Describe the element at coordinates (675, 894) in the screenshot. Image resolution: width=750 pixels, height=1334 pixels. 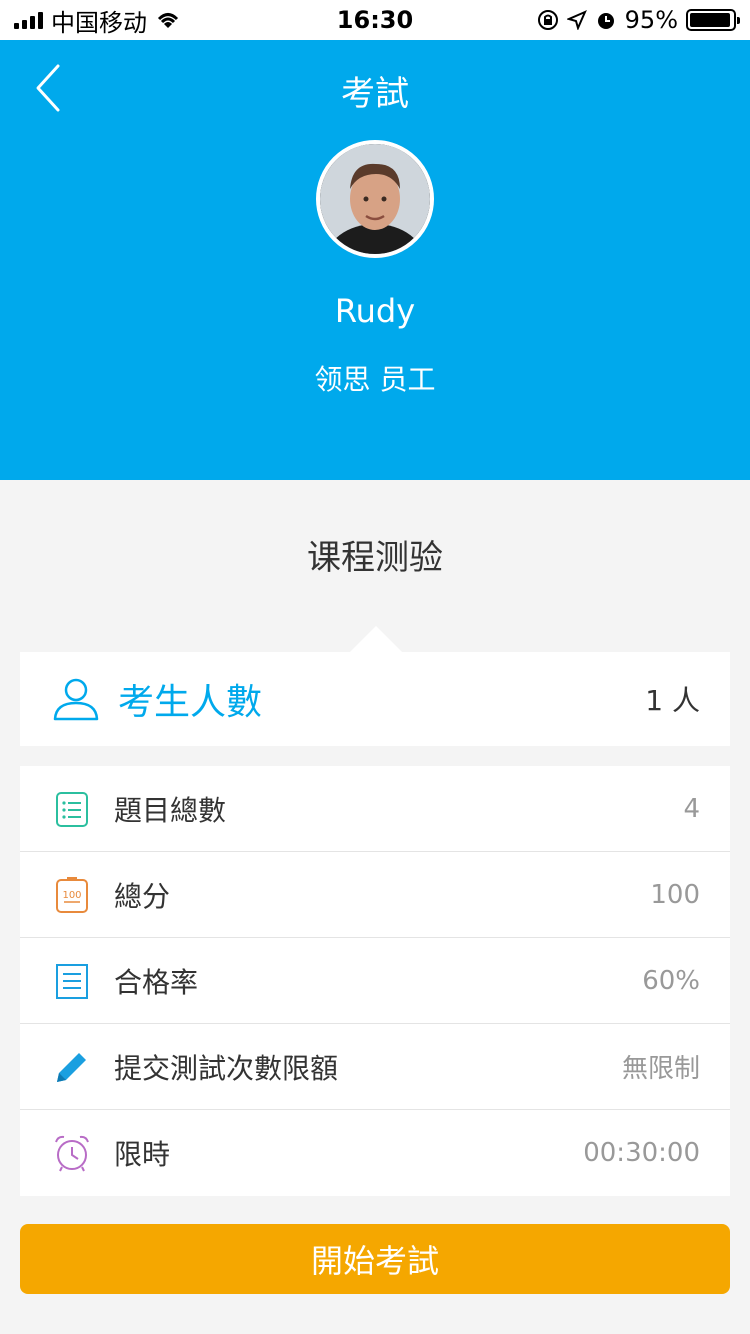
I see `info-value: 100` at that location.